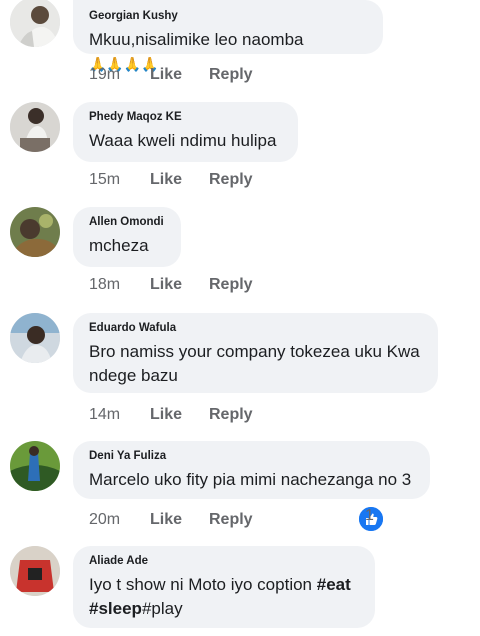  What do you see at coordinates (224, 561) in the screenshot?
I see `commenter-name: Aliade Ade` at bounding box center [224, 561].